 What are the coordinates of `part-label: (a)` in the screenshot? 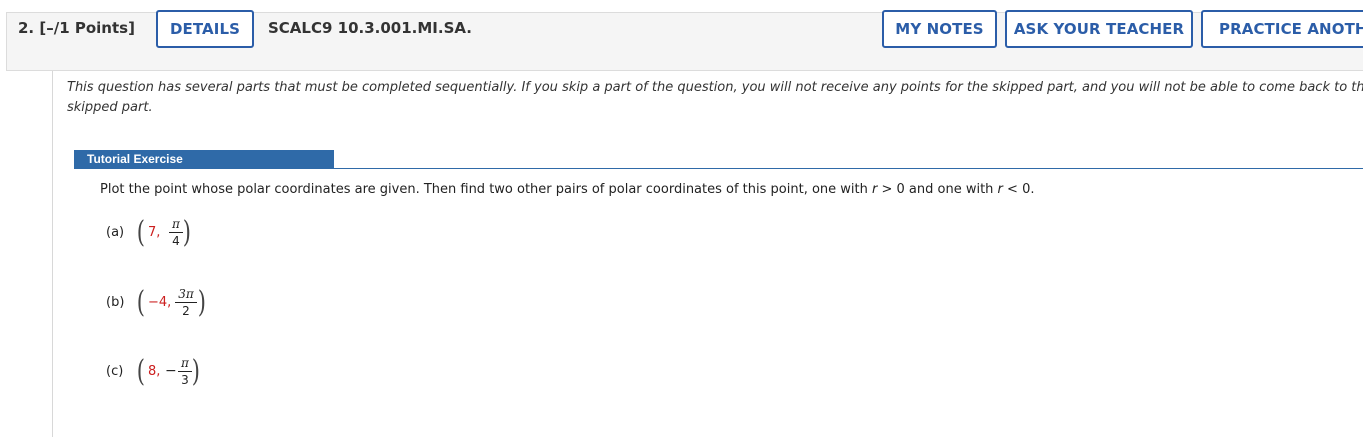 It's located at (115, 232).